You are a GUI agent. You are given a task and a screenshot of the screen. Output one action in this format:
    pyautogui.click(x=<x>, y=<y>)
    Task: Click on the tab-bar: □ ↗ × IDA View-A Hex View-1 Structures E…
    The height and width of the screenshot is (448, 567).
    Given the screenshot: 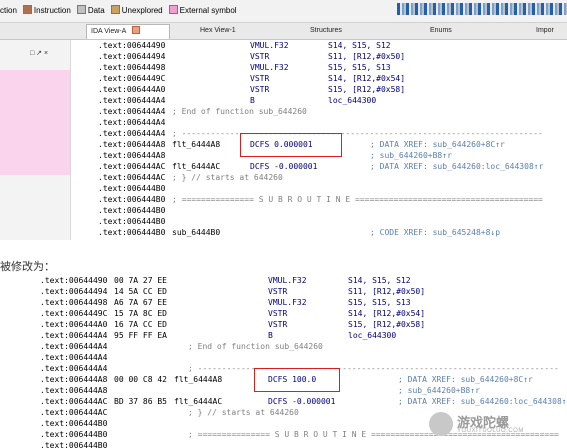 What is the action you would take?
    pyautogui.click(x=283, y=40)
    